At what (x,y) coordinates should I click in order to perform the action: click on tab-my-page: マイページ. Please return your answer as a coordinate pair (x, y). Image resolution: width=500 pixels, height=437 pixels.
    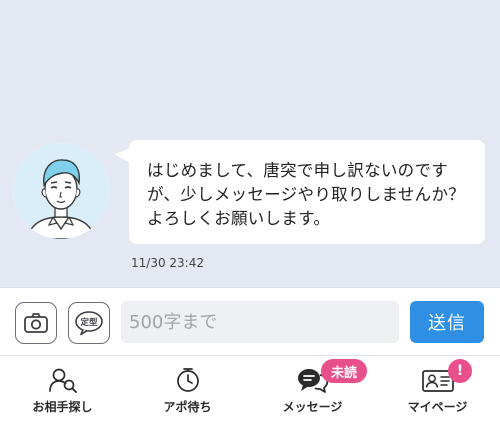
    Looking at the image, I should click on (437, 396).